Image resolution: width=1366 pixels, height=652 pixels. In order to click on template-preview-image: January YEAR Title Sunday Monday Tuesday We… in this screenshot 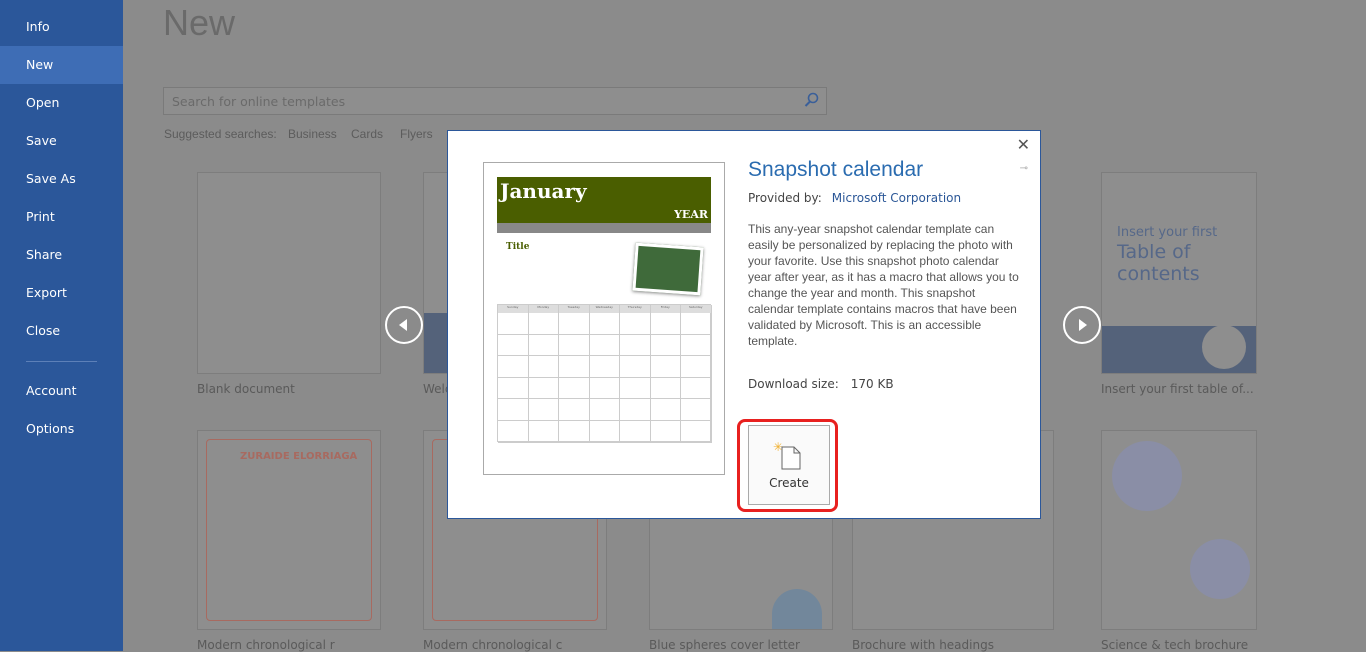, I will do `click(604, 318)`.